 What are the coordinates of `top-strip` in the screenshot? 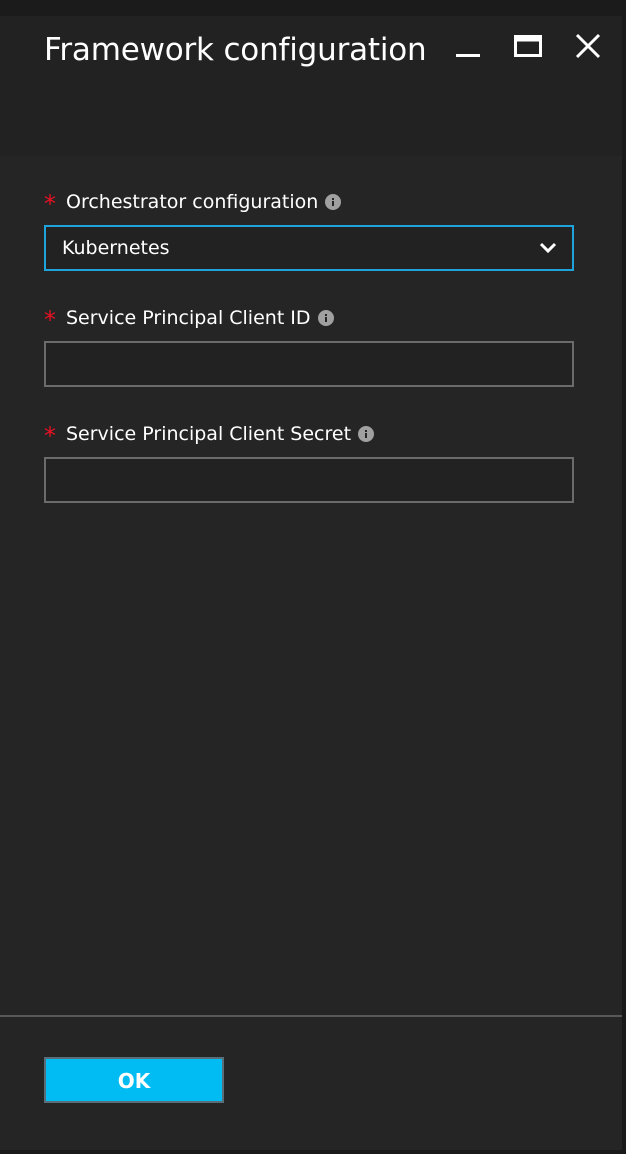 It's located at (313, 8).